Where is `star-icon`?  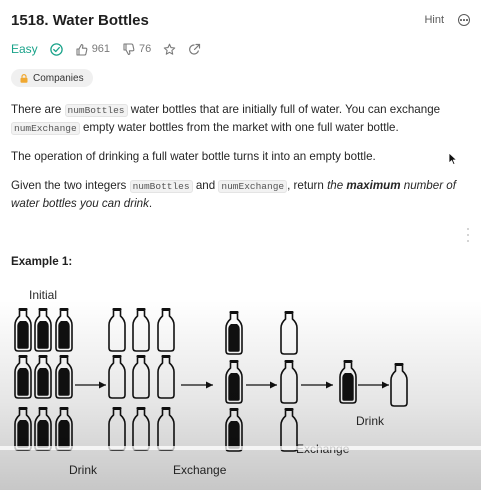
star-icon is located at coordinates (169, 49).